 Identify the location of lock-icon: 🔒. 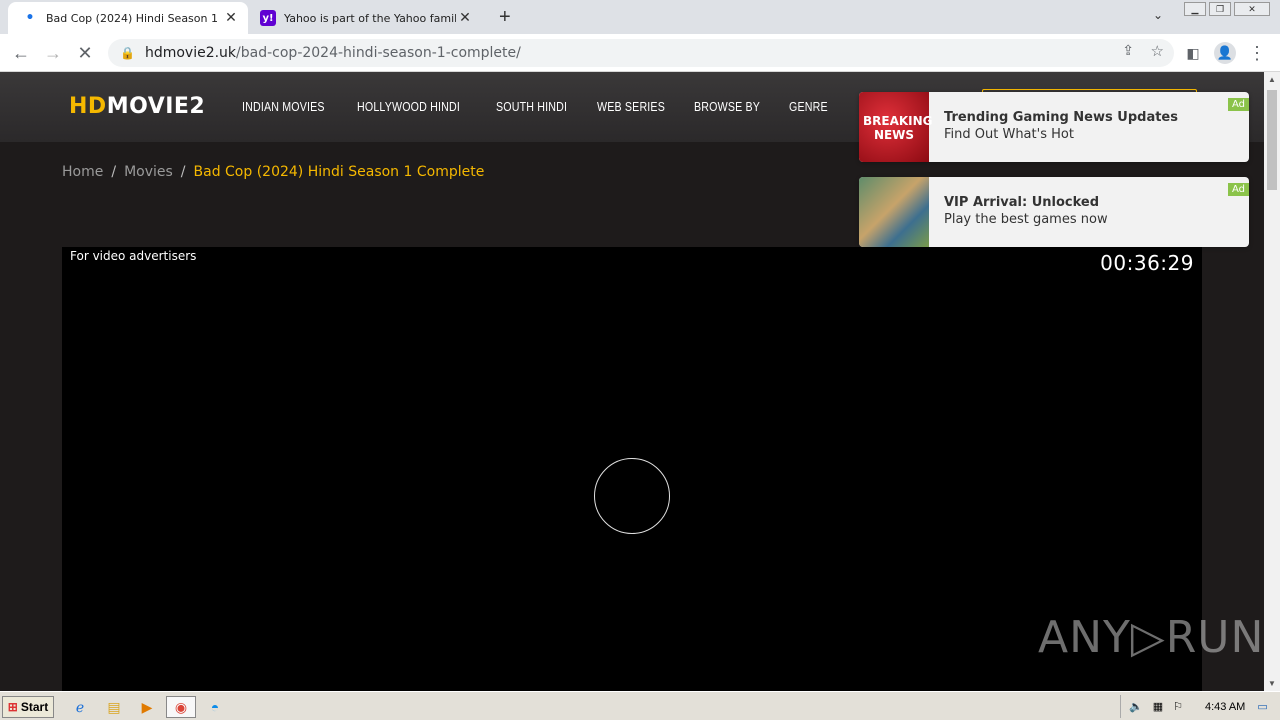
(127, 53).